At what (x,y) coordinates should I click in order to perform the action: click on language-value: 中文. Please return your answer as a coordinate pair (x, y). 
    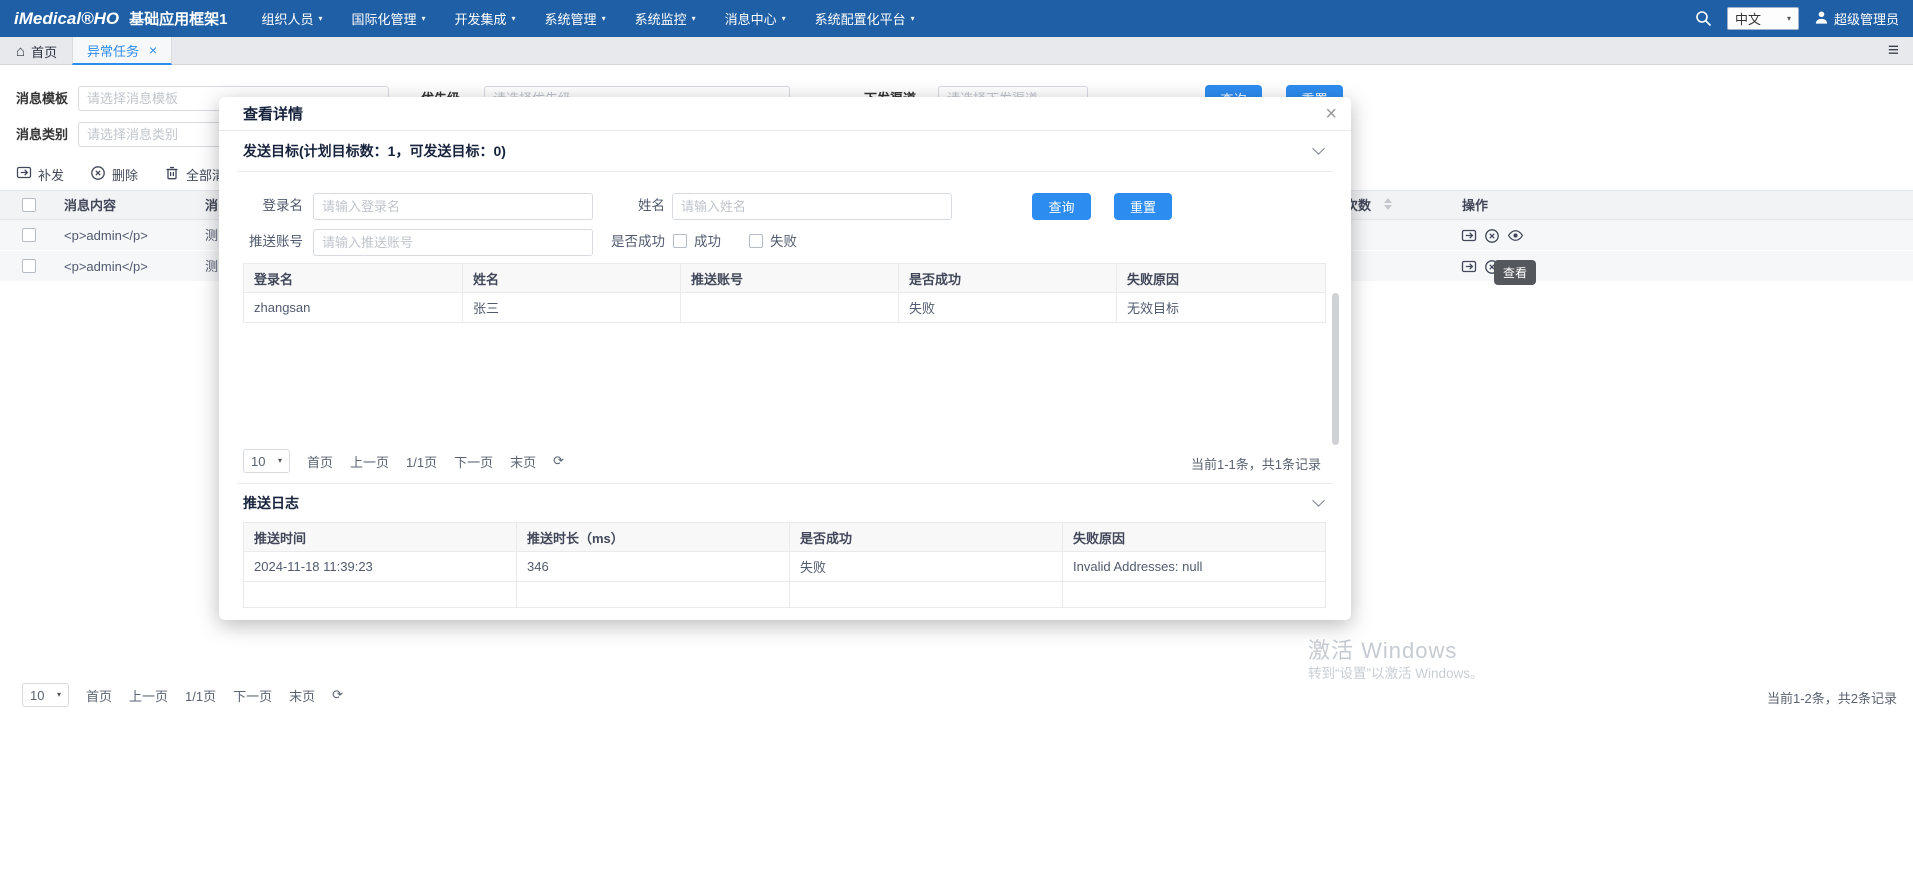
    Looking at the image, I should click on (1747, 19).